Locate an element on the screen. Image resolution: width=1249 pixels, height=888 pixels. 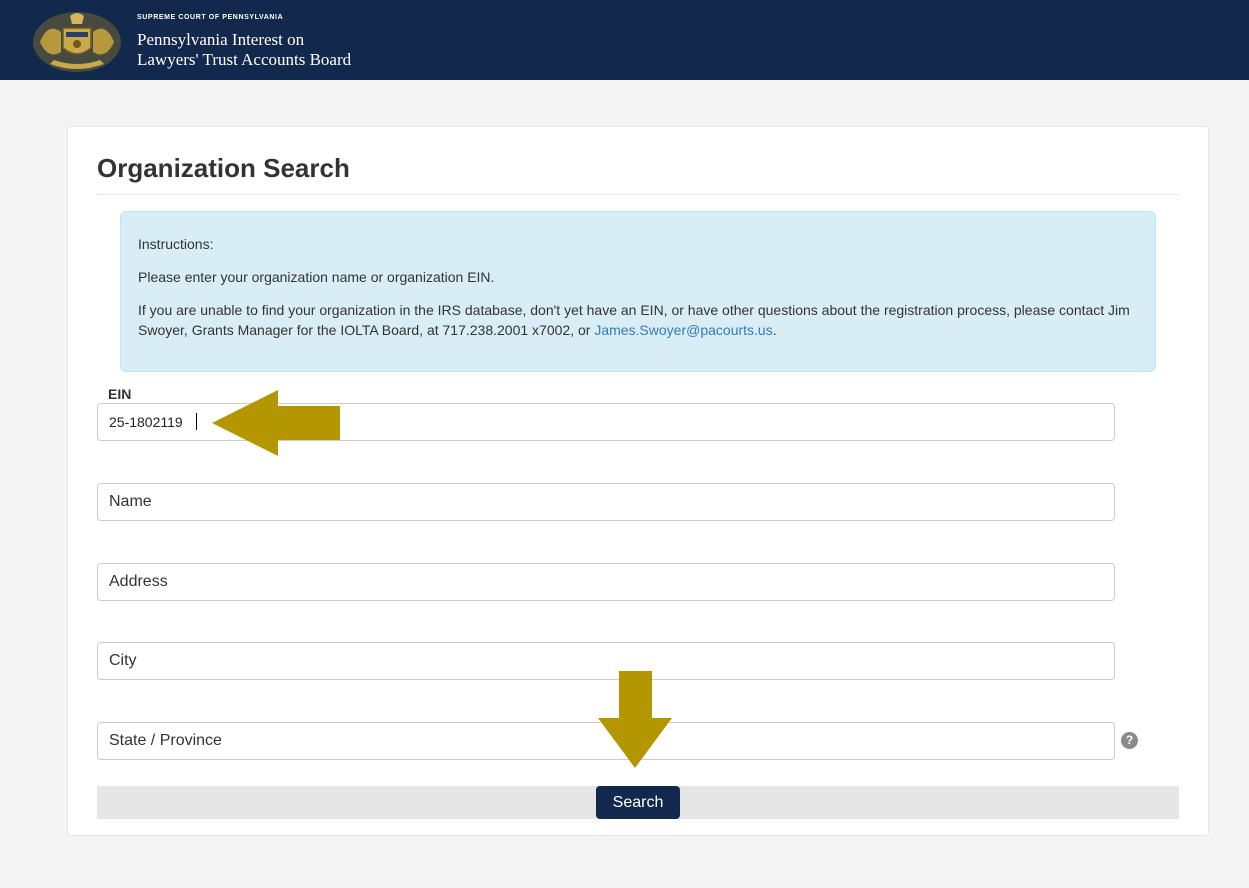
down-arrow-icon is located at coordinates (635, 719).